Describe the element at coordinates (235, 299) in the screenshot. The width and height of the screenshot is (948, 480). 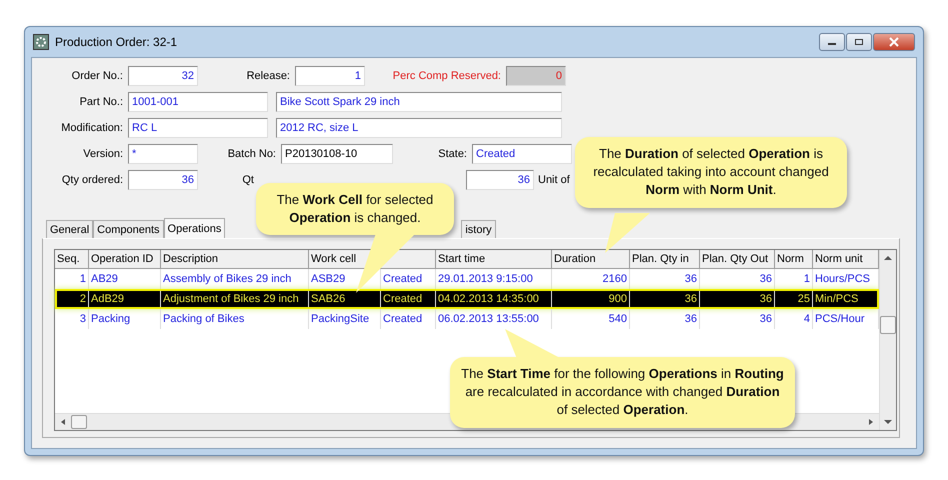
I see `table-cell: Adjustment of Bikes 29 inch` at that location.